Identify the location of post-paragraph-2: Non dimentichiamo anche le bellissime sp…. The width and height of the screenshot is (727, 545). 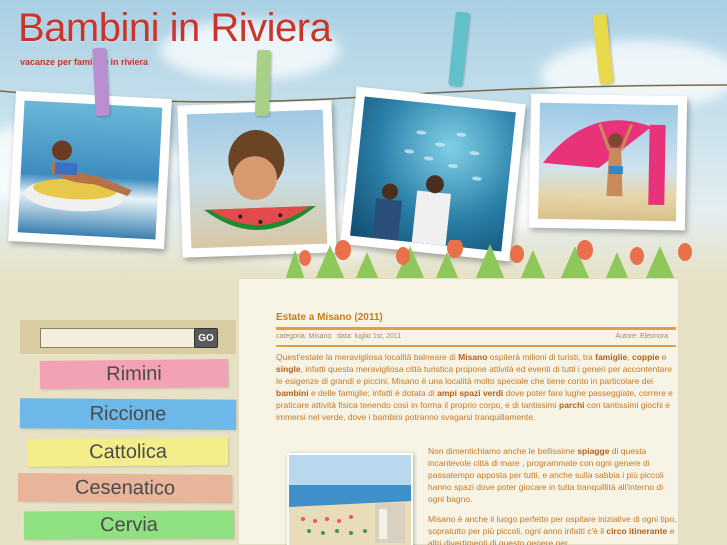
(546, 475).